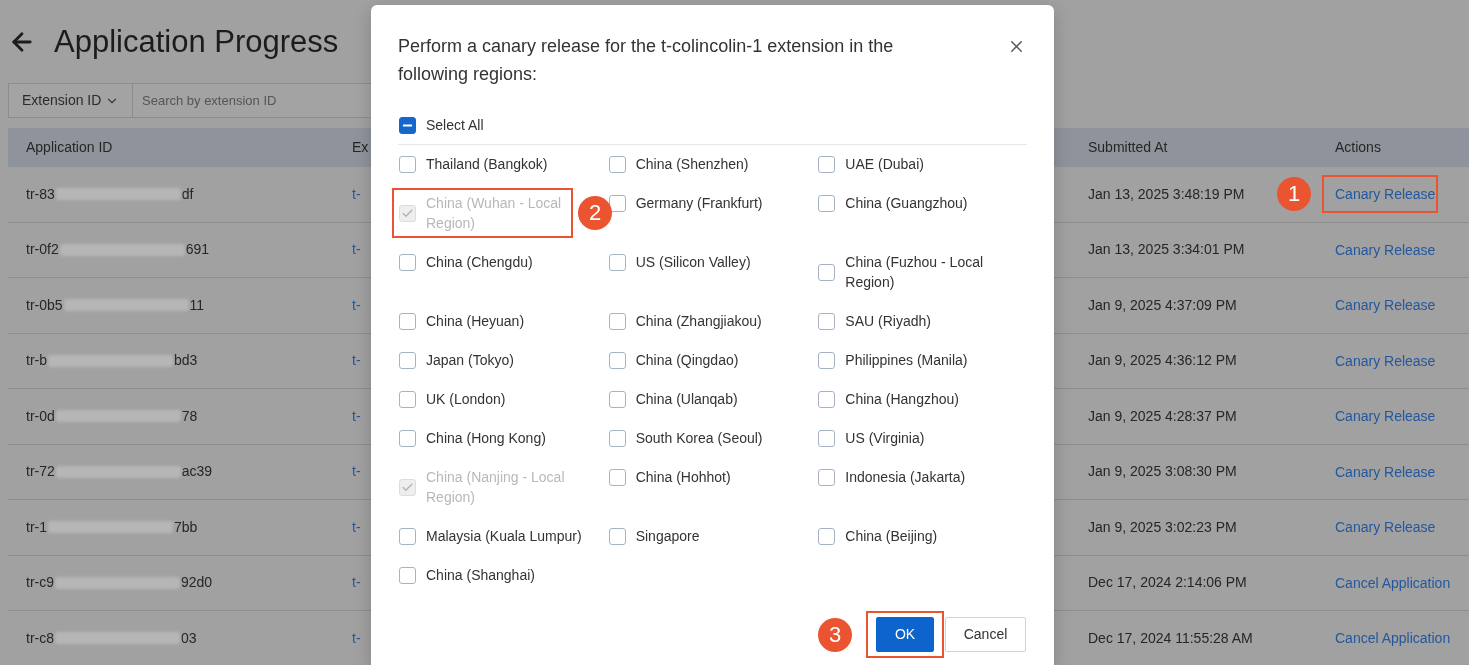  What do you see at coordinates (486, 438) in the screenshot?
I see `checkbox-label: China (Hong Kong)` at bounding box center [486, 438].